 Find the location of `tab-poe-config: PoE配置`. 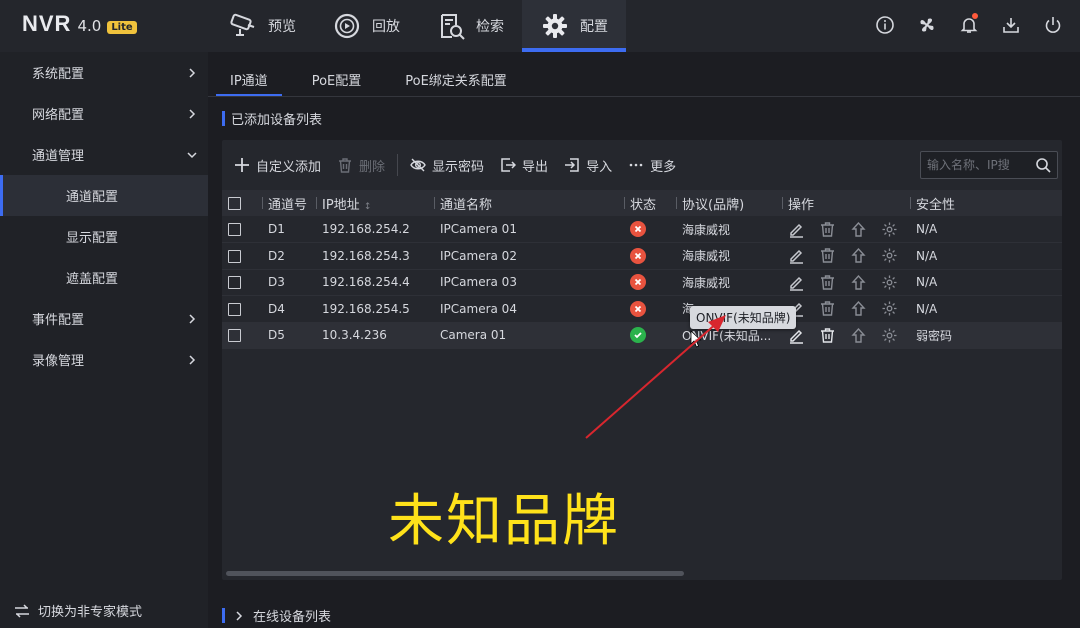

tab-poe-config: PoE配置 is located at coordinates (337, 79).